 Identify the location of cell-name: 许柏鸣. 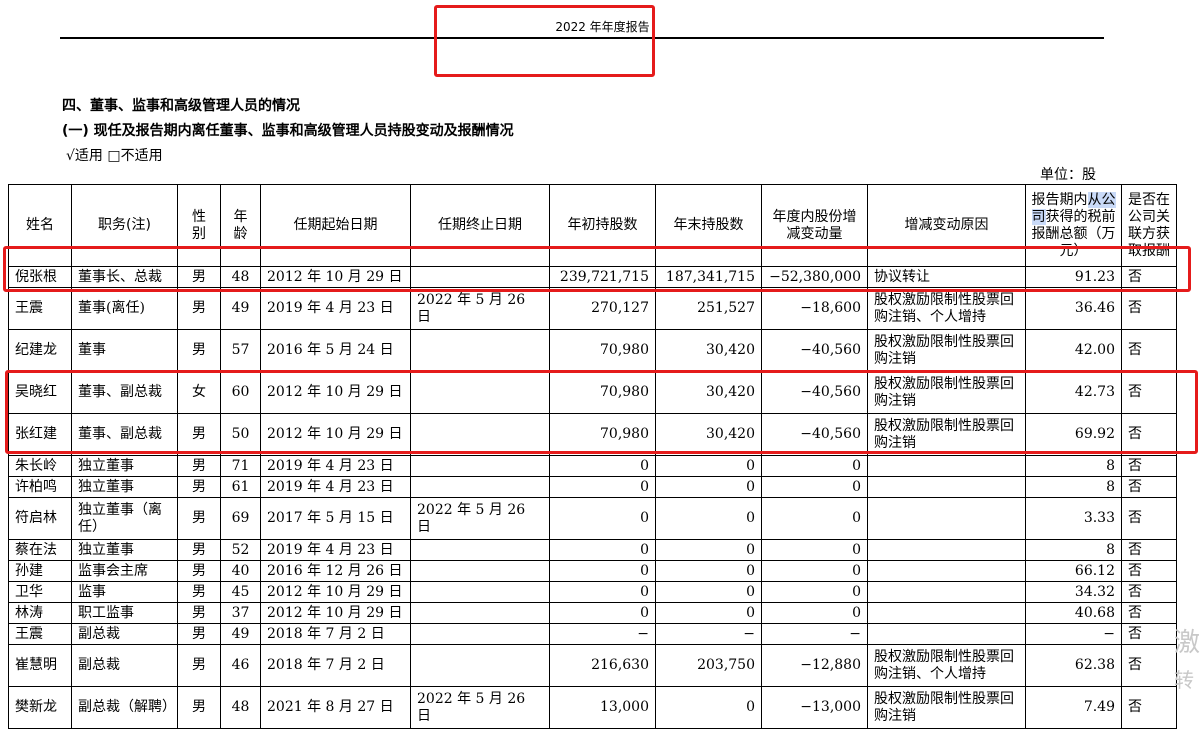
(40, 487).